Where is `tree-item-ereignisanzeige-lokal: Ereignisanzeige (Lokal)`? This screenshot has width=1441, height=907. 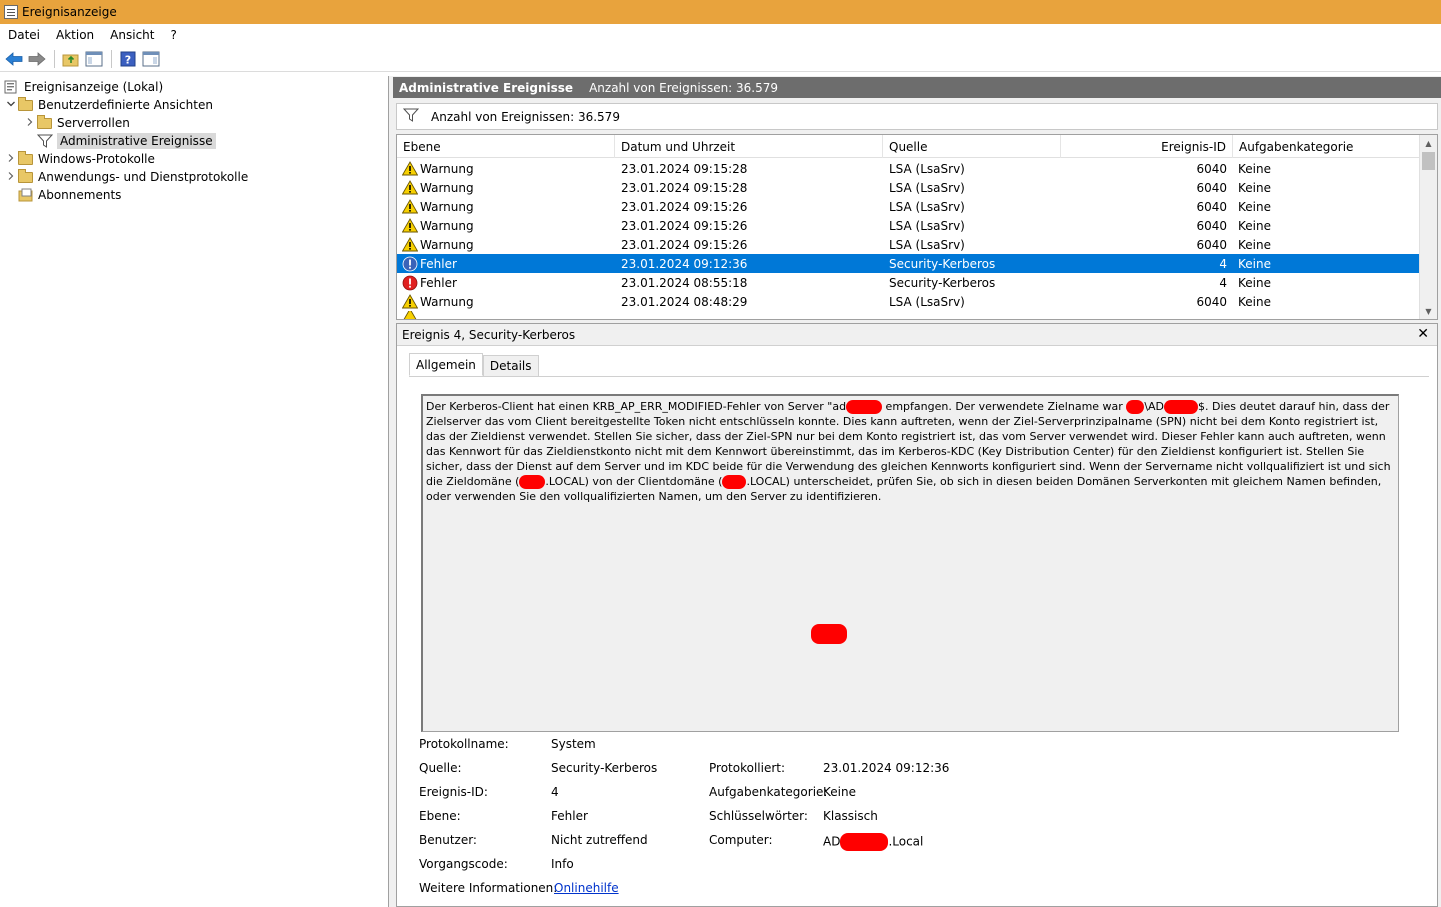 tree-item-ereignisanzeige-lokal: Ereignisanzeige (Lokal) is located at coordinates (83, 87).